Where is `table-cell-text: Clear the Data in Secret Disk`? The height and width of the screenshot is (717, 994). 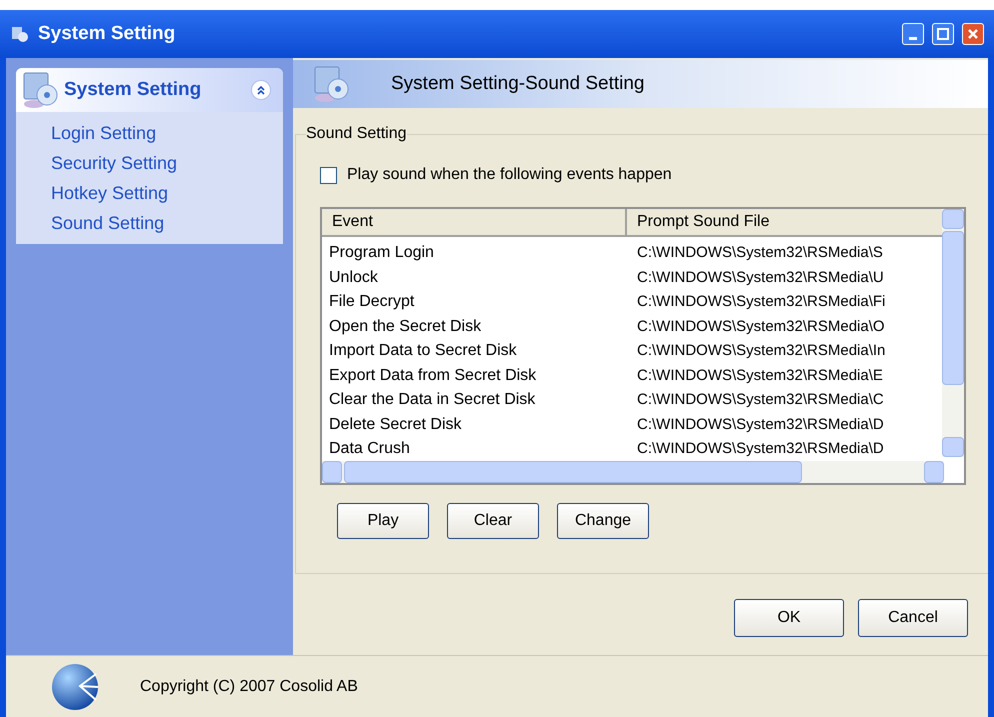 table-cell-text: Clear the Data in Secret Disk is located at coordinates (432, 400).